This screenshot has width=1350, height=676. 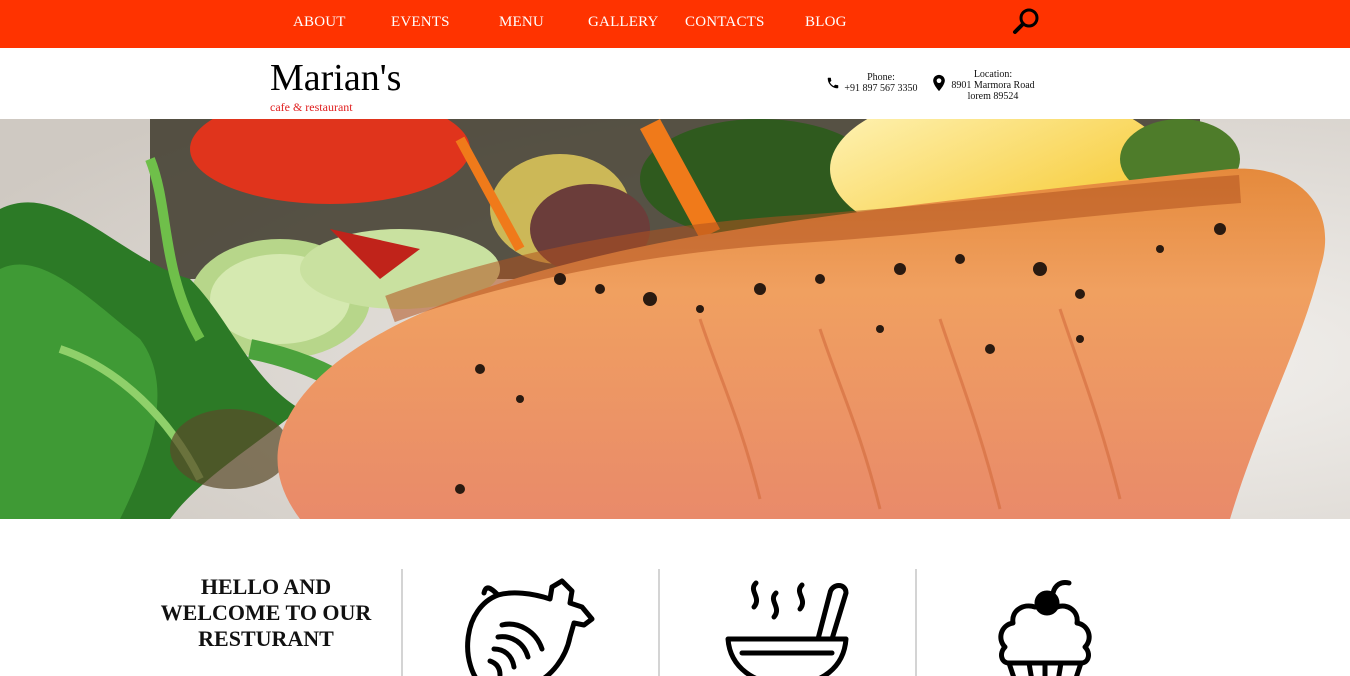 I want to click on search-icon, so click(x=1026, y=21).